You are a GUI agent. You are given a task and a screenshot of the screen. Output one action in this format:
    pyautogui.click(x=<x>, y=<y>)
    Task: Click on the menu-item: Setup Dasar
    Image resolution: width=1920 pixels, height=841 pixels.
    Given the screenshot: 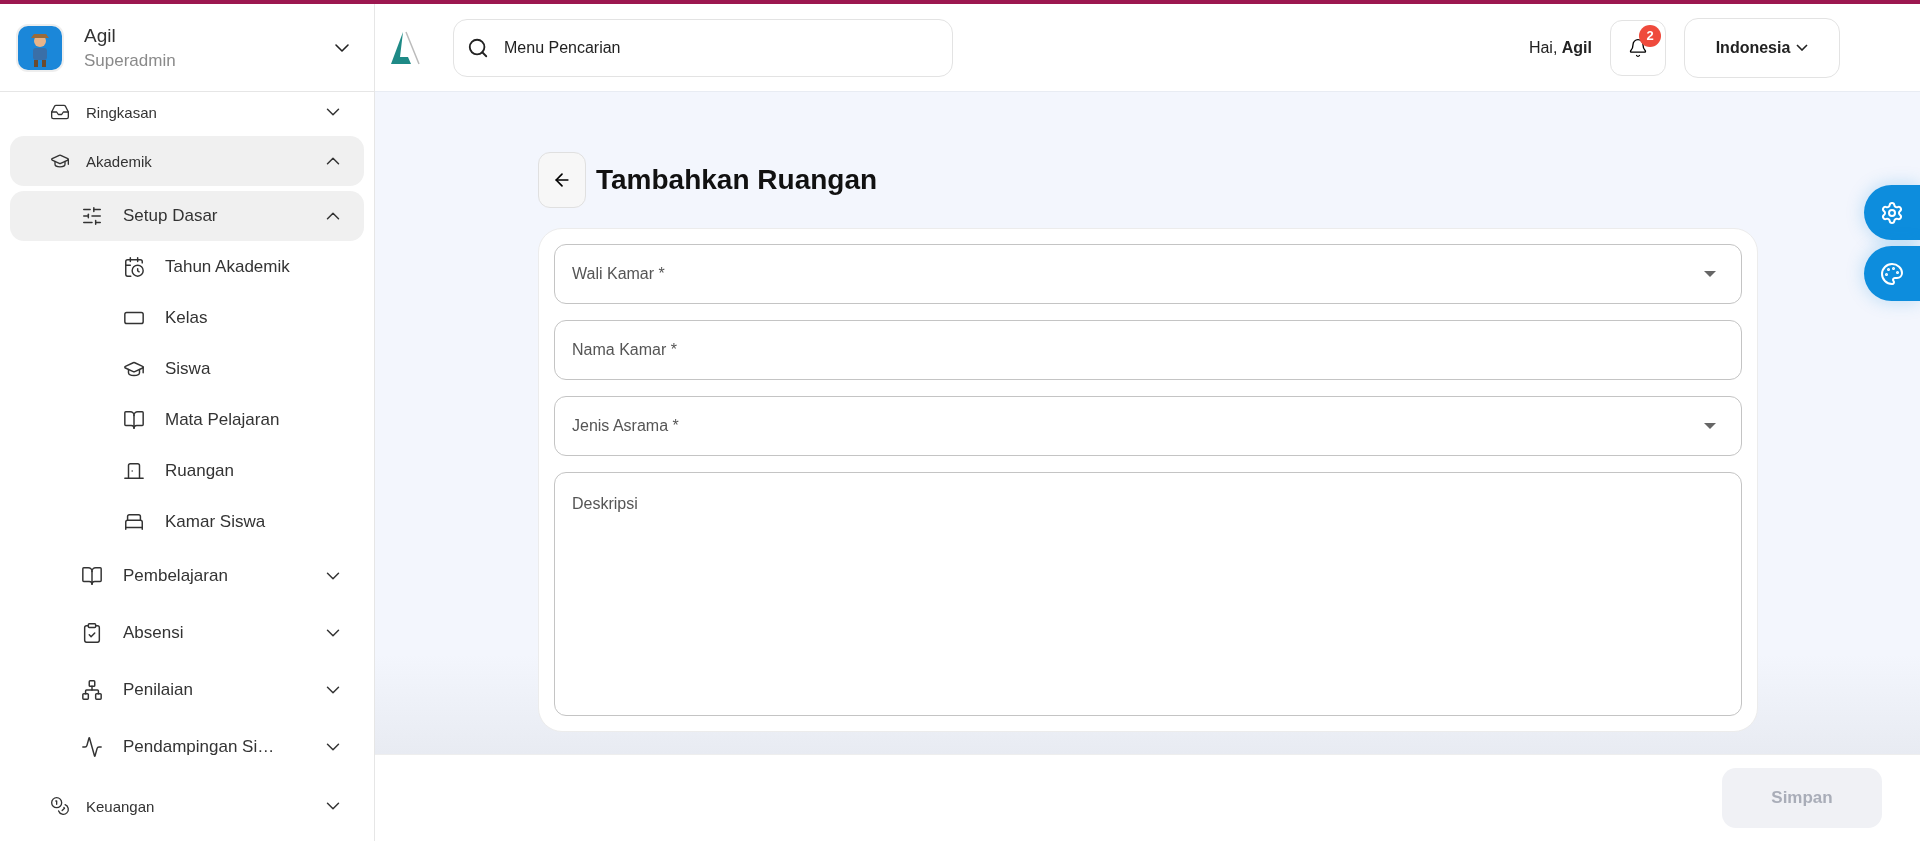 What is the action you would take?
    pyautogui.click(x=187, y=216)
    